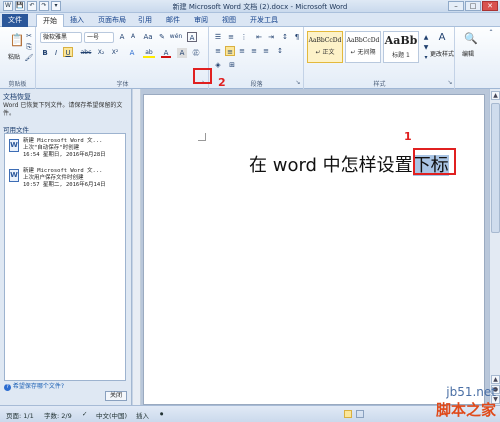 The image size is (500, 422). What do you see at coordinates (201, 20) in the screenshot?
I see `tab-review: 审阅` at bounding box center [201, 20].